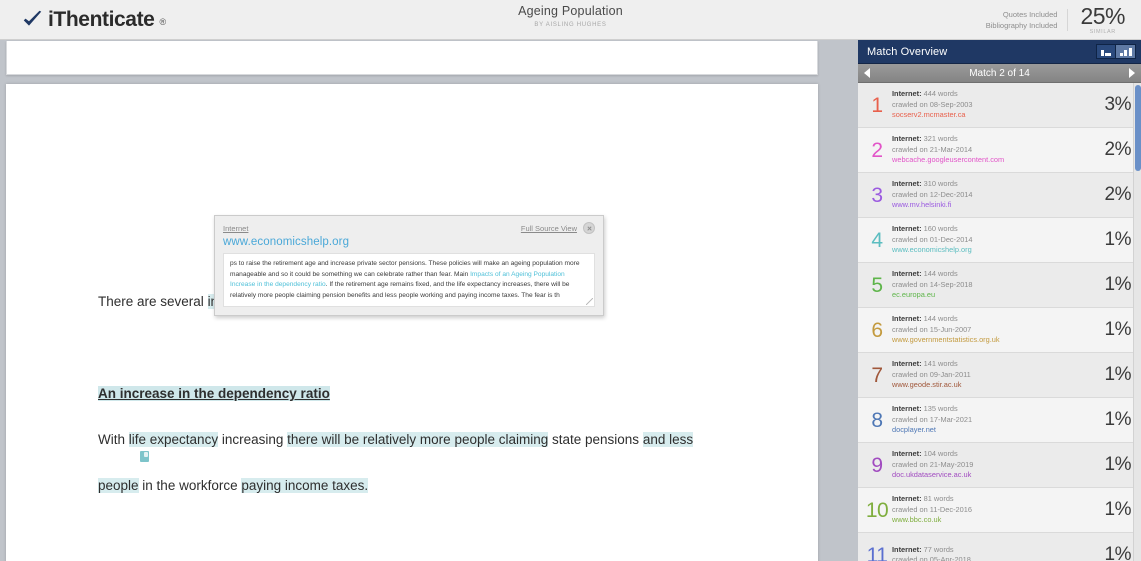  I want to click on p2-f-highlight: and less, so click(668, 439).